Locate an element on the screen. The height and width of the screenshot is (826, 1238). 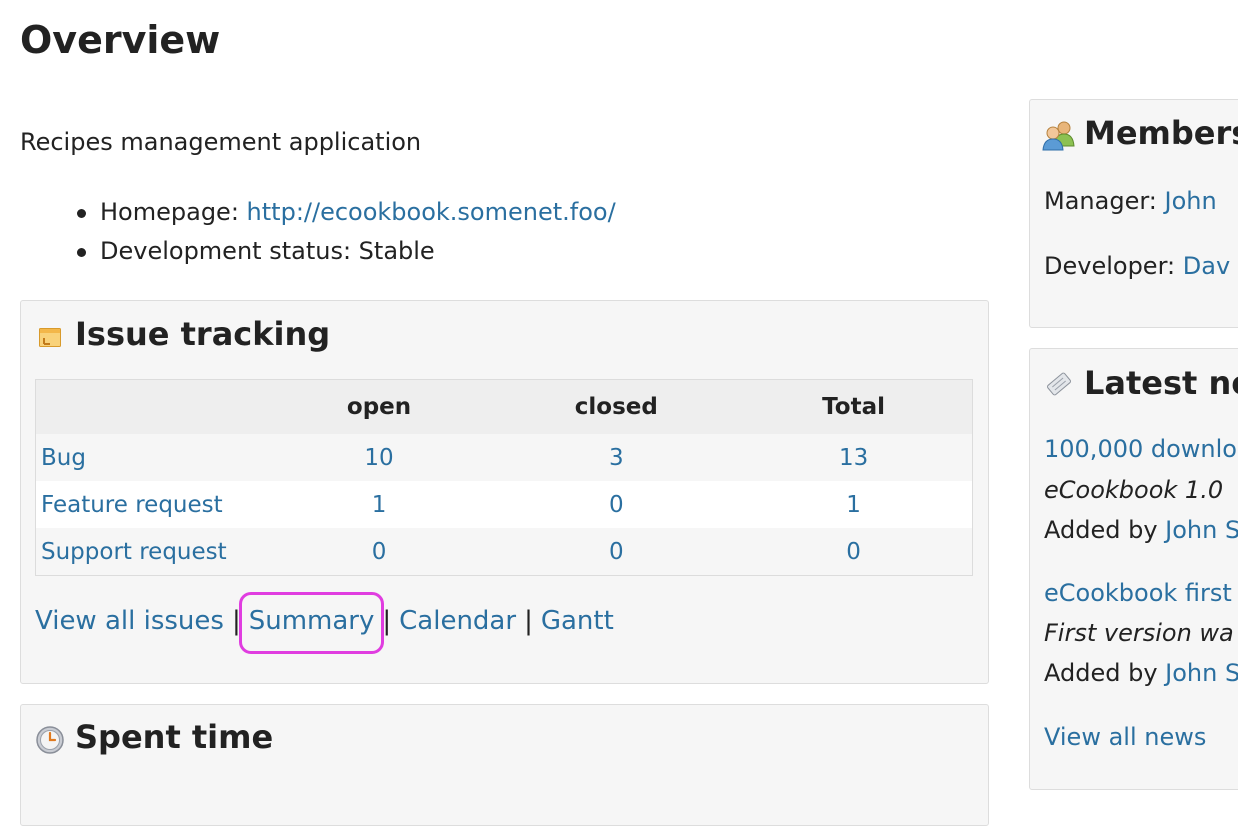
members-title: Members is located at coordinates (1161, 133).